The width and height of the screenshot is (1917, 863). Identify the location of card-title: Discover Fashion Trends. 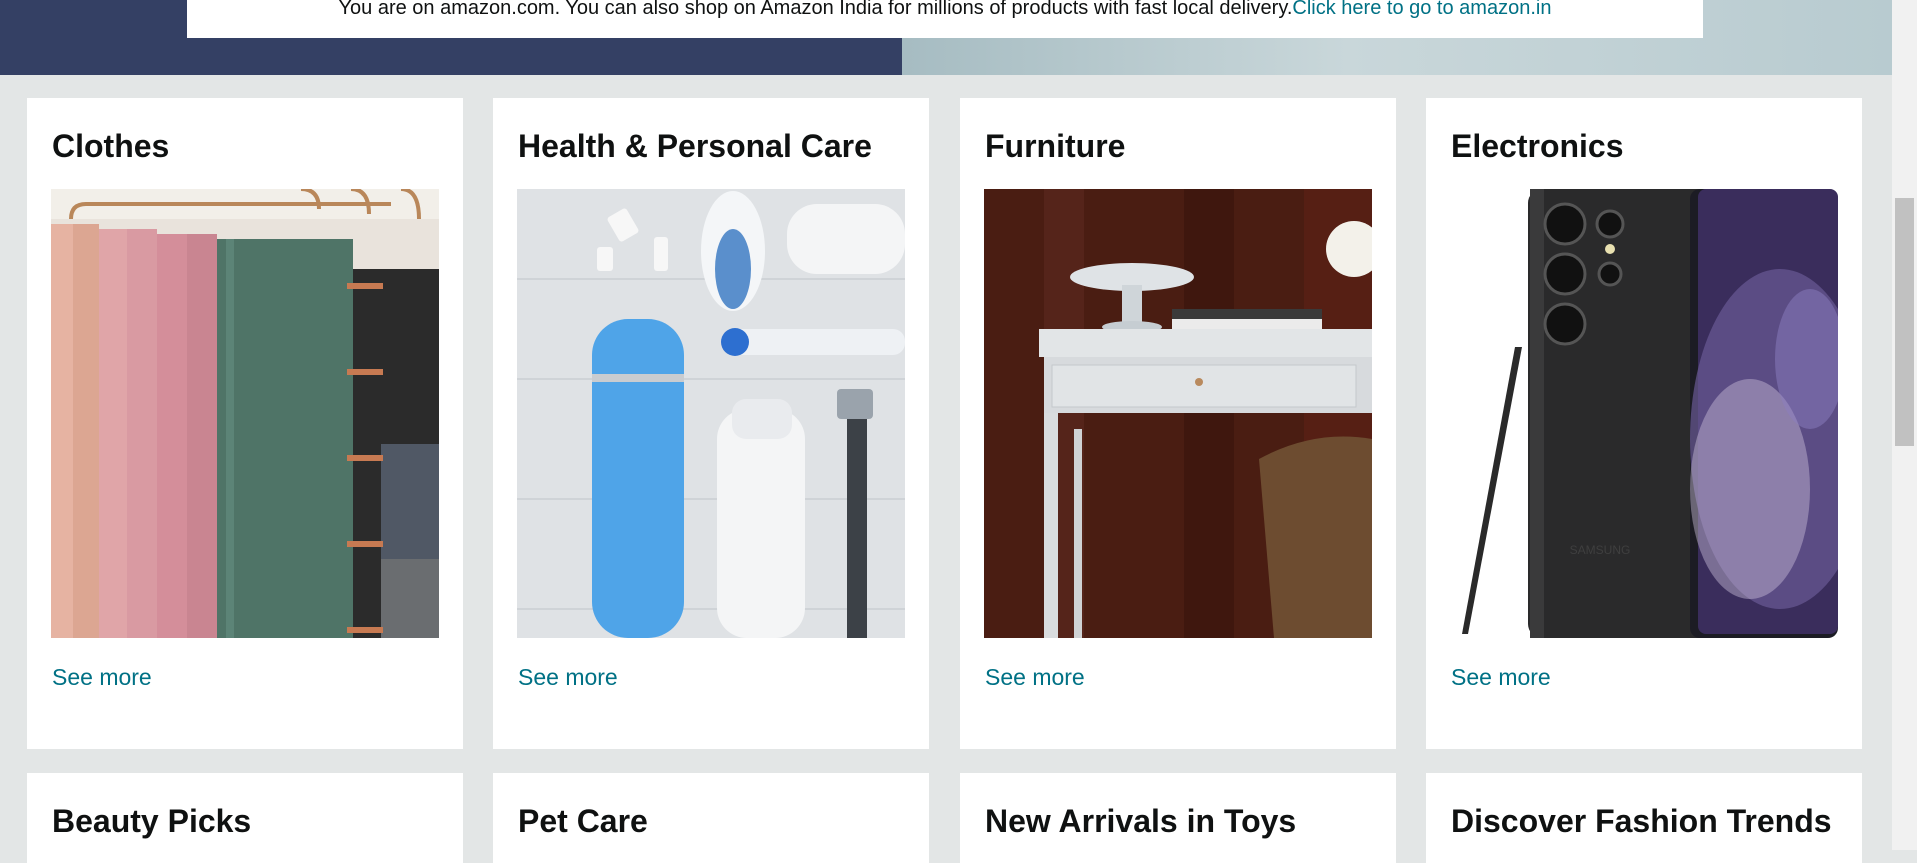
(1641, 821).